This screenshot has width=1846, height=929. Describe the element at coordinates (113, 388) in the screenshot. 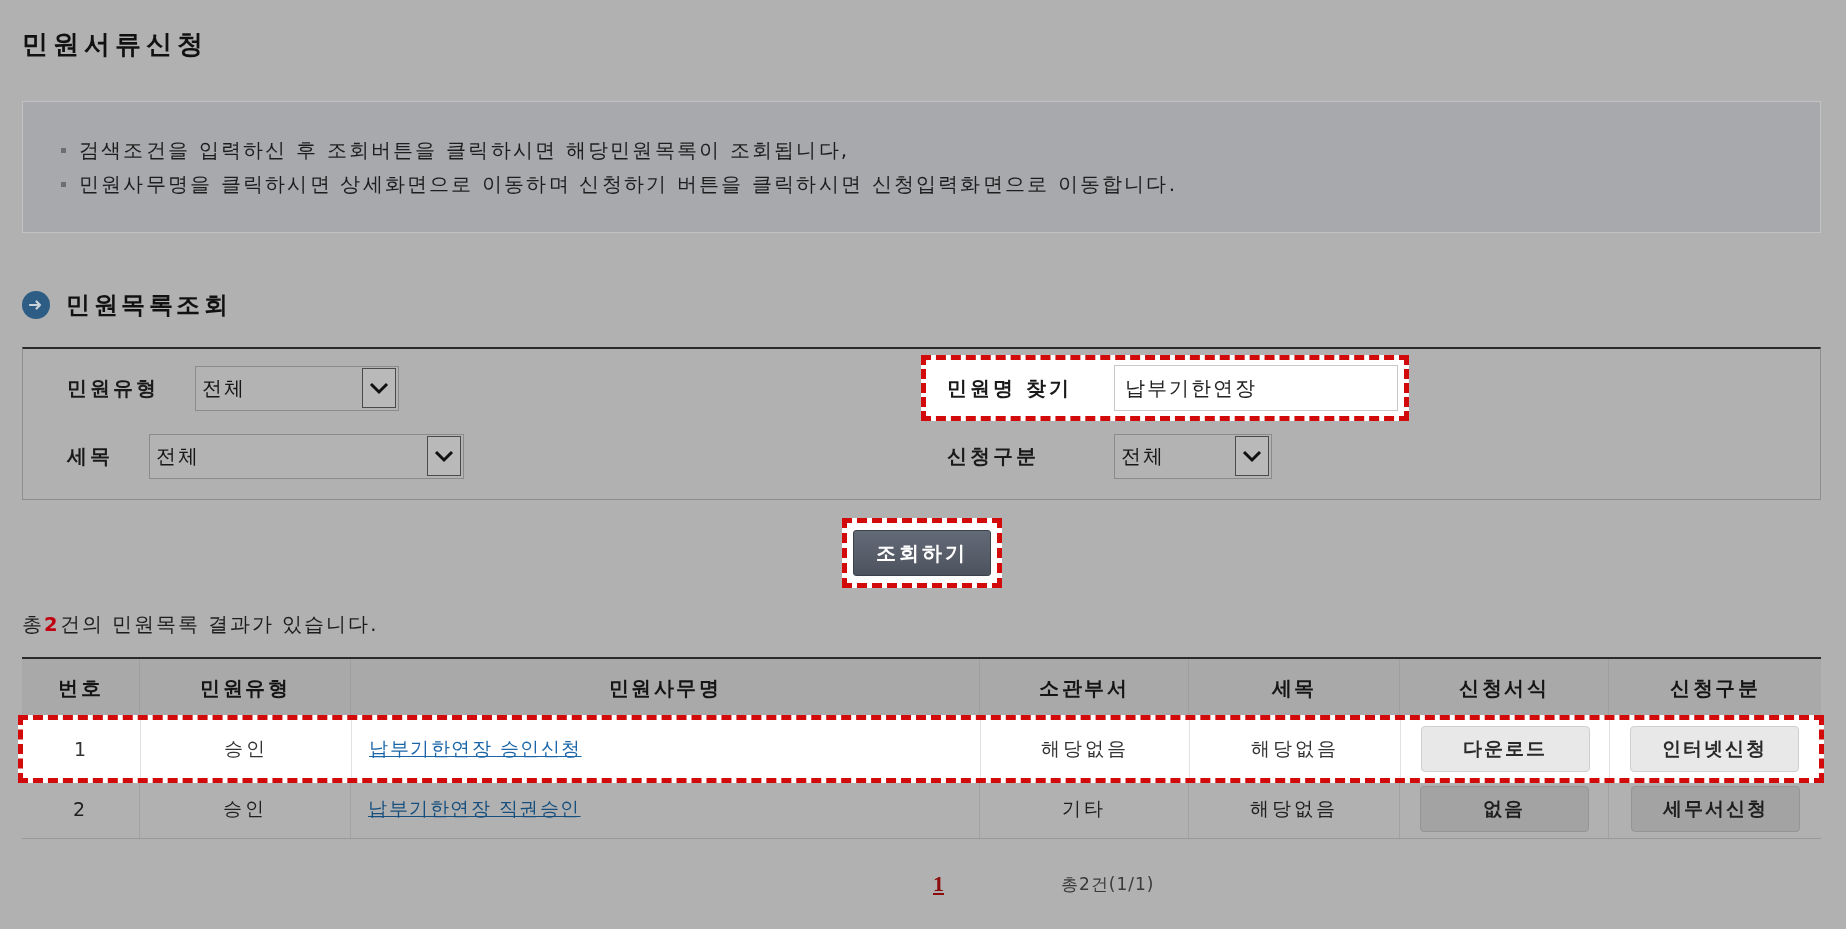

I see `field-label: 민원유형` at that location.